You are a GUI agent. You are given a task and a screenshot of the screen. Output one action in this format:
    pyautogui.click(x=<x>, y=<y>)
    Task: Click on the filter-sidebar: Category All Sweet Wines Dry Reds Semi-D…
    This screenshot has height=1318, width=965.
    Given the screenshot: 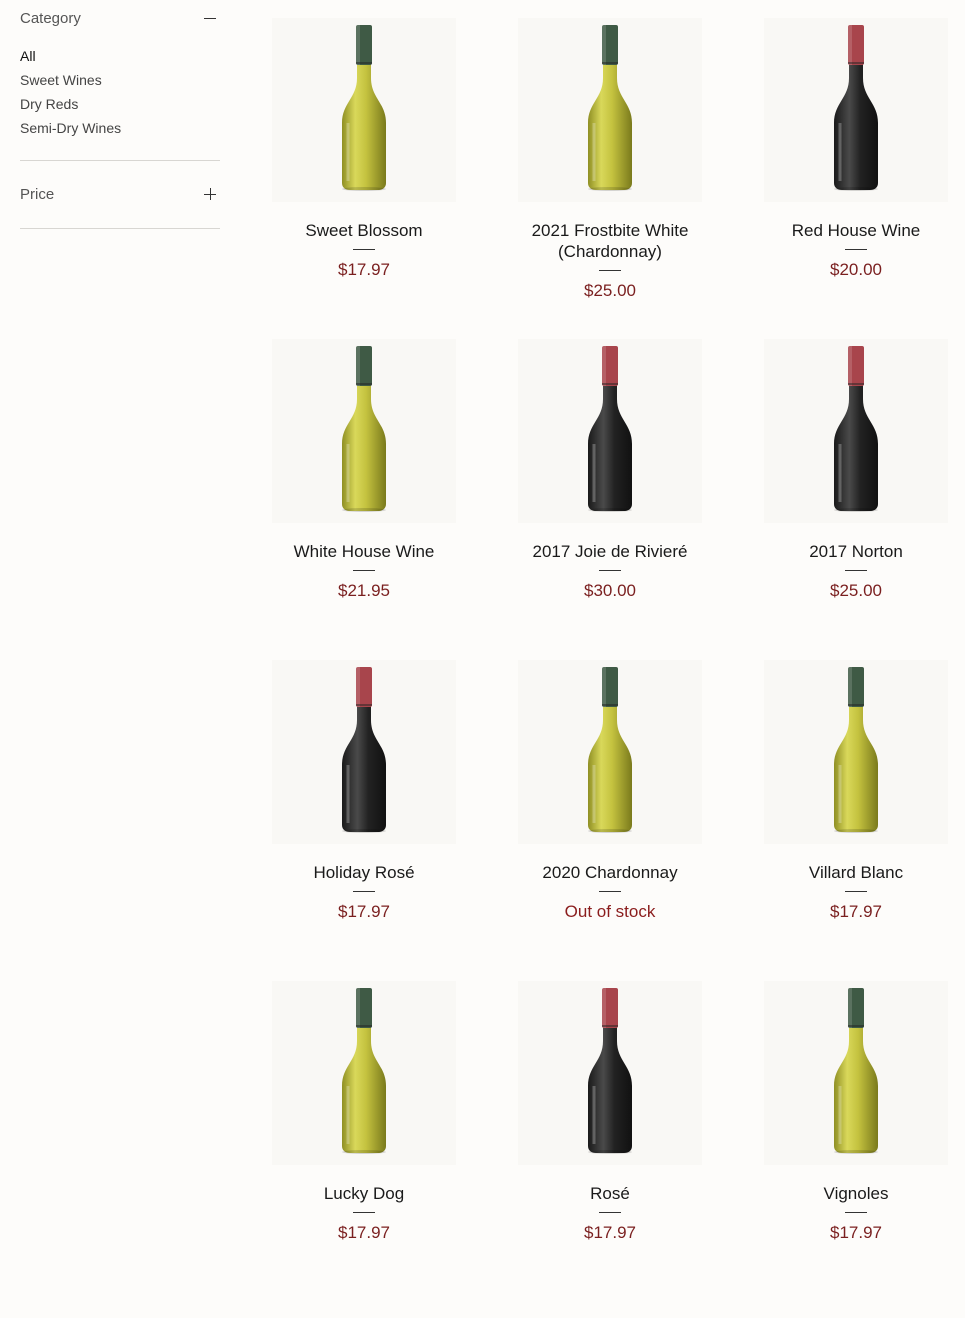 What is the action you would take?
    pyautogui.click(x=120, y=114)
    